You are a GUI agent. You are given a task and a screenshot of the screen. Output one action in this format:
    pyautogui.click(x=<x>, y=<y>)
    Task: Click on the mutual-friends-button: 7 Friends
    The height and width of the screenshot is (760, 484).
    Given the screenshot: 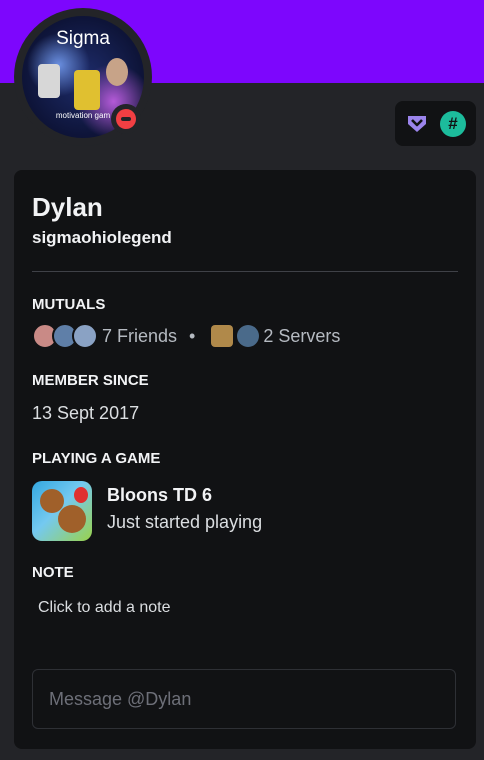 What is the action you would take?
    pyautogui.click(x=104, y=336)
    